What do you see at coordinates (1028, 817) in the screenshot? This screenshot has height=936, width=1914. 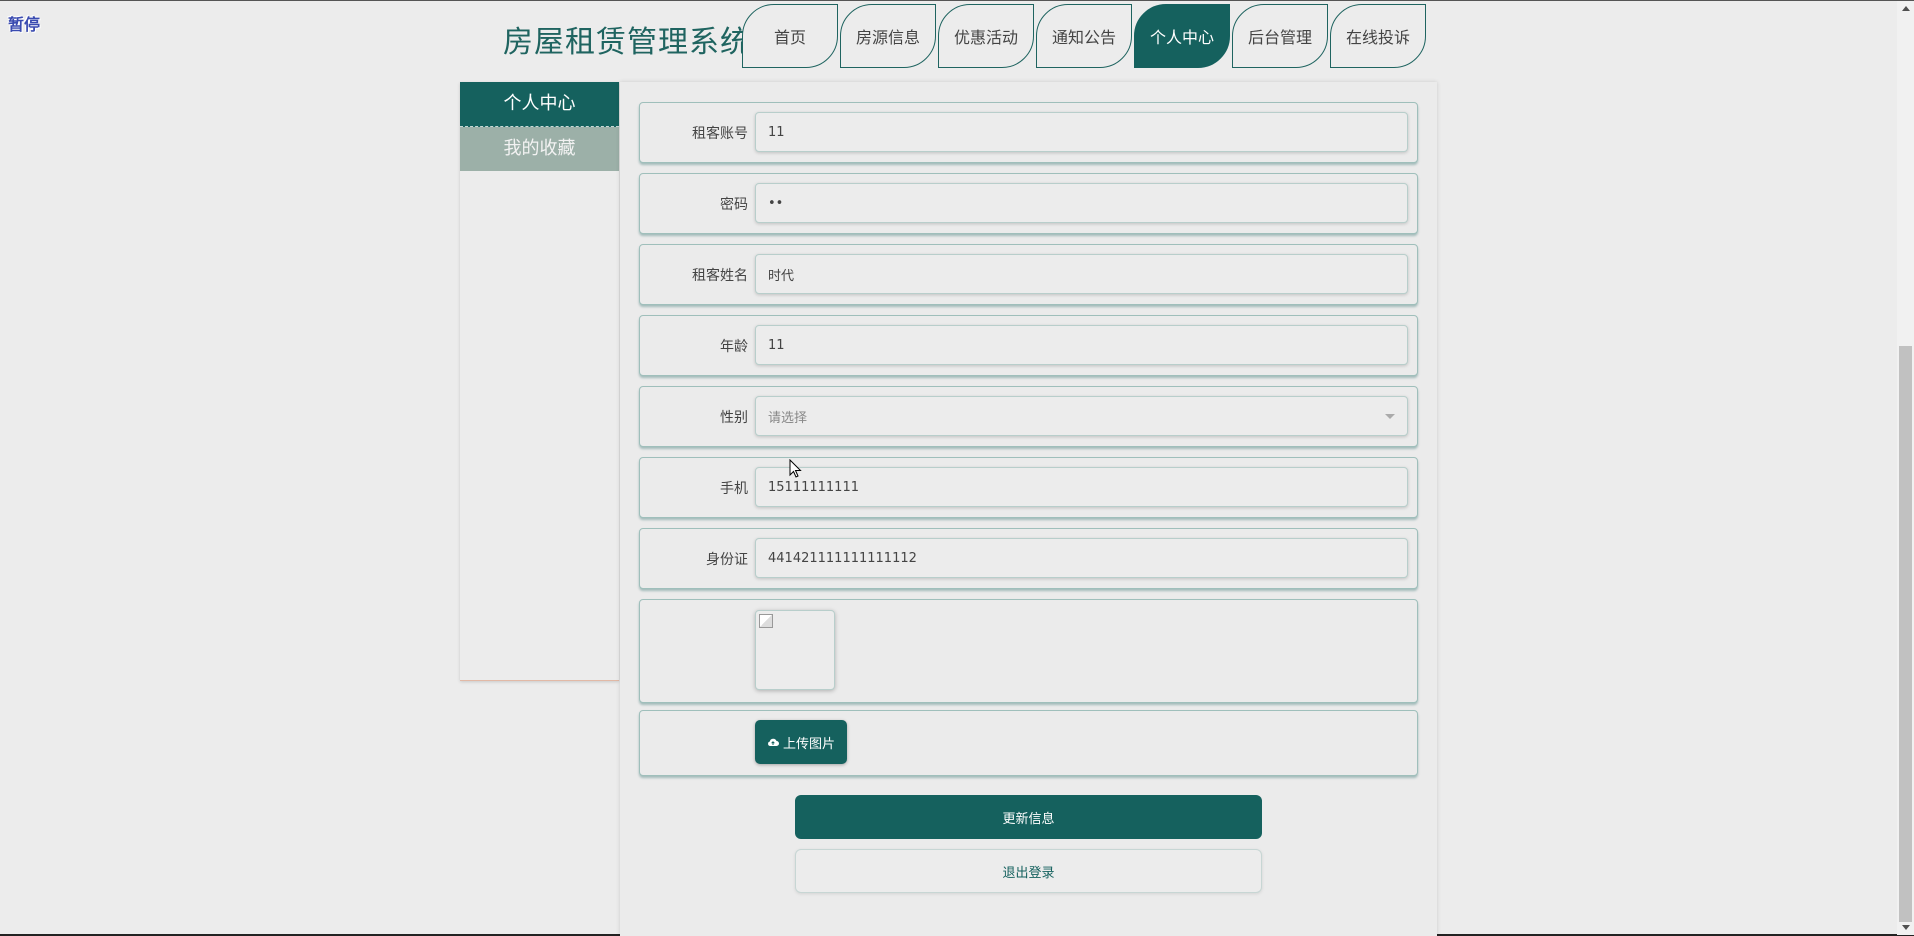 I see `update-info-button: 更新信息` at bounding box center [1028, 817].